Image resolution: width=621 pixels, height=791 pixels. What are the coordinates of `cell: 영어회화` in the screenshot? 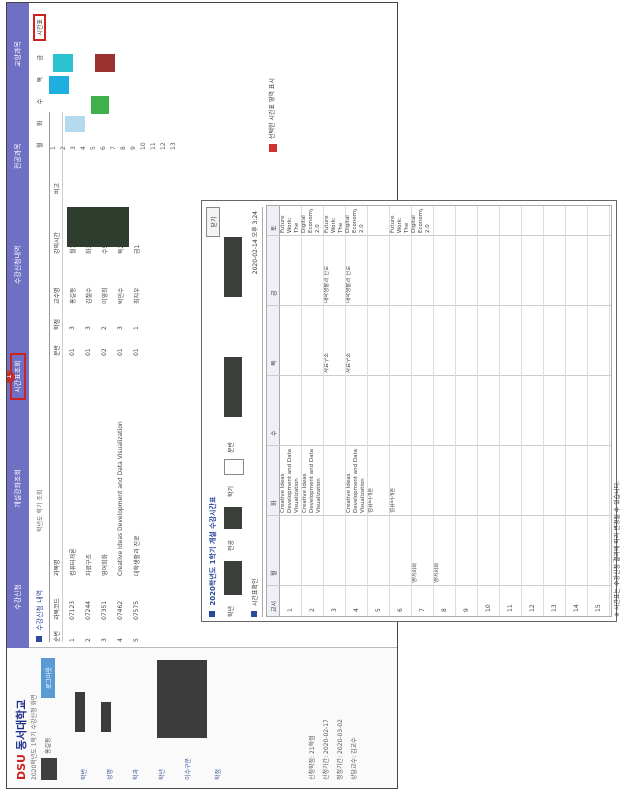 It's located at (105, 564).